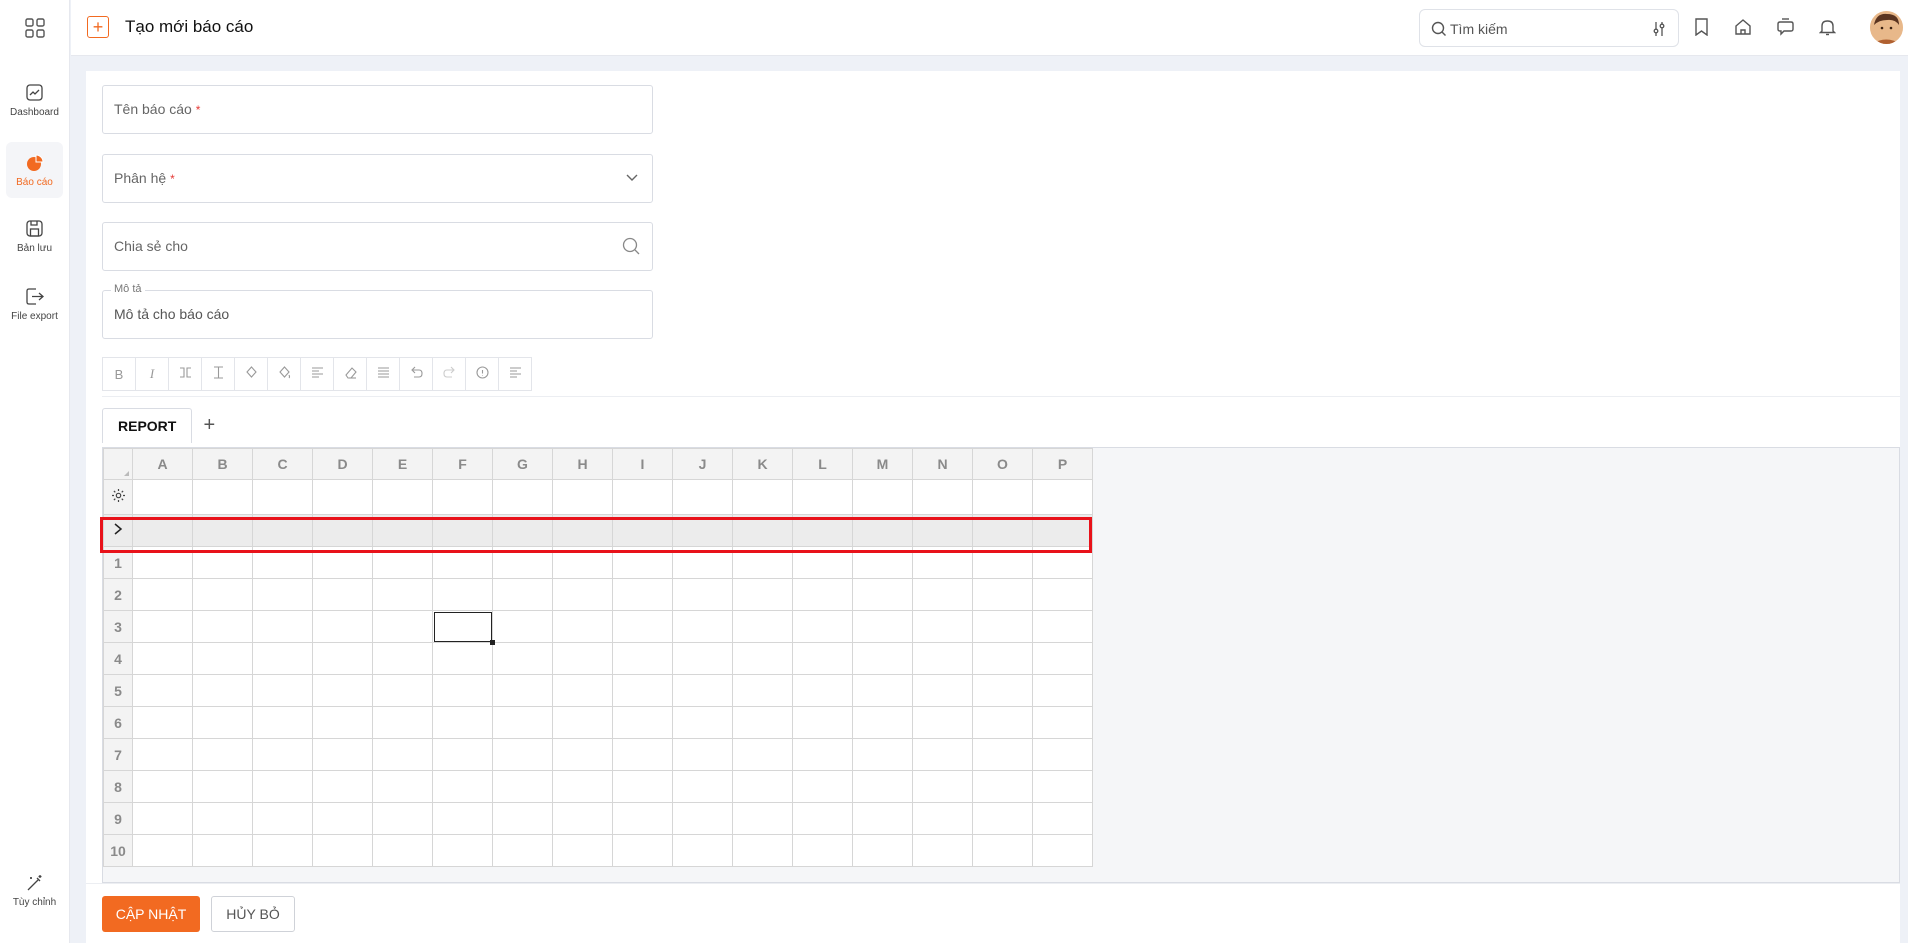  What do you see at coordinates (118, 690) in the screenshot?
I see `row-header: 5` at bounding box center [118, 690].